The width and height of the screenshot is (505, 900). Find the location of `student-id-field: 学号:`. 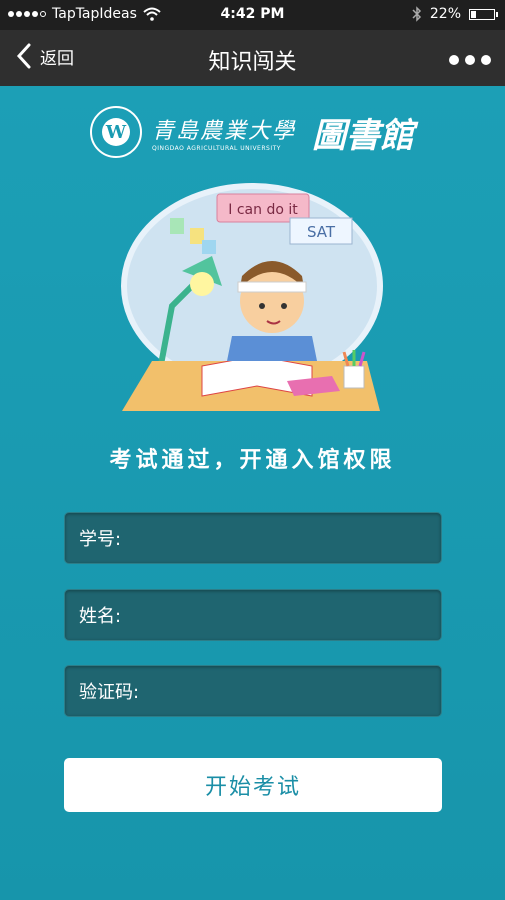

student-id-field: 学号: is located at coordinates (253, 538).